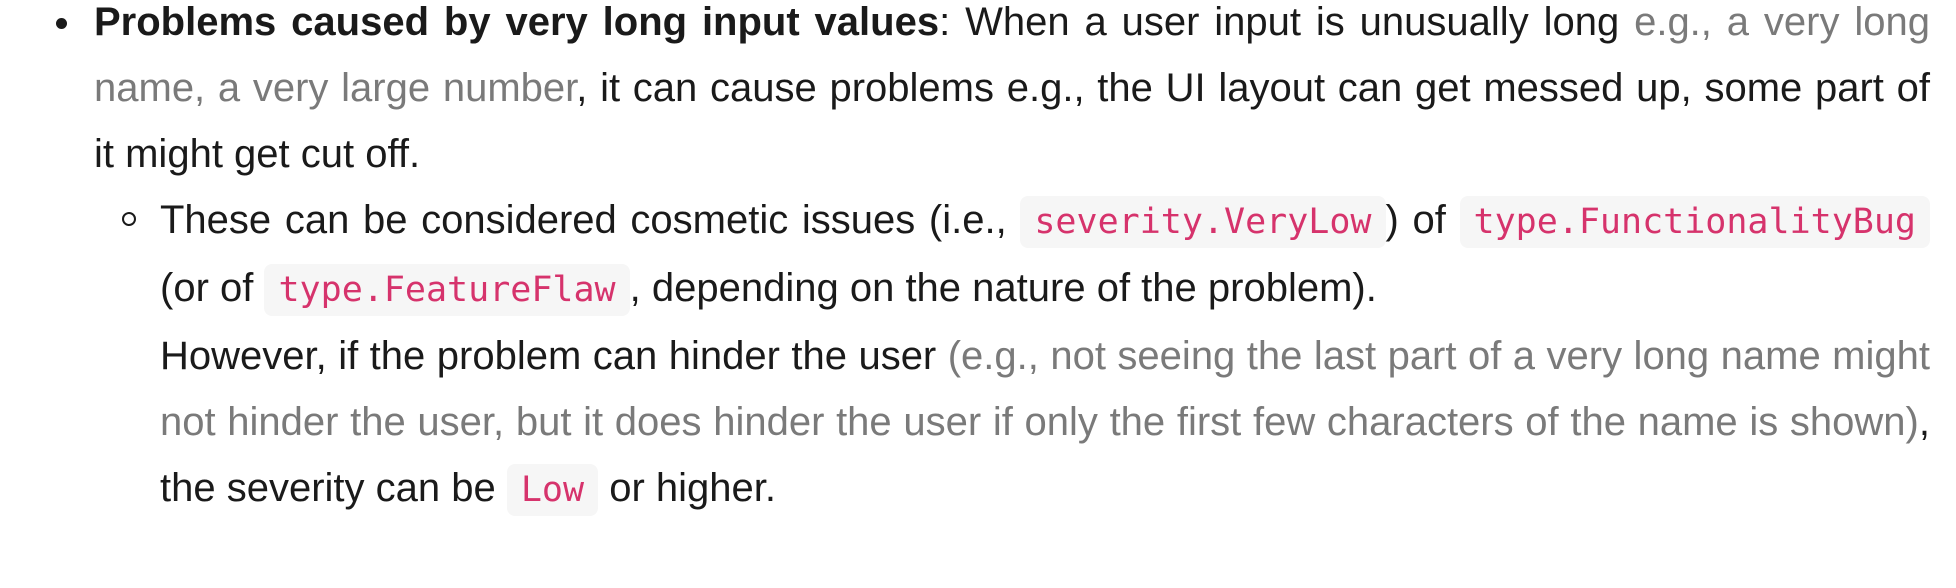 This screenshot has width=1956, height=588. Describe the element at coordinates (212, 288) in the screenshot. I see `sub-text-3: (or of` at that location.